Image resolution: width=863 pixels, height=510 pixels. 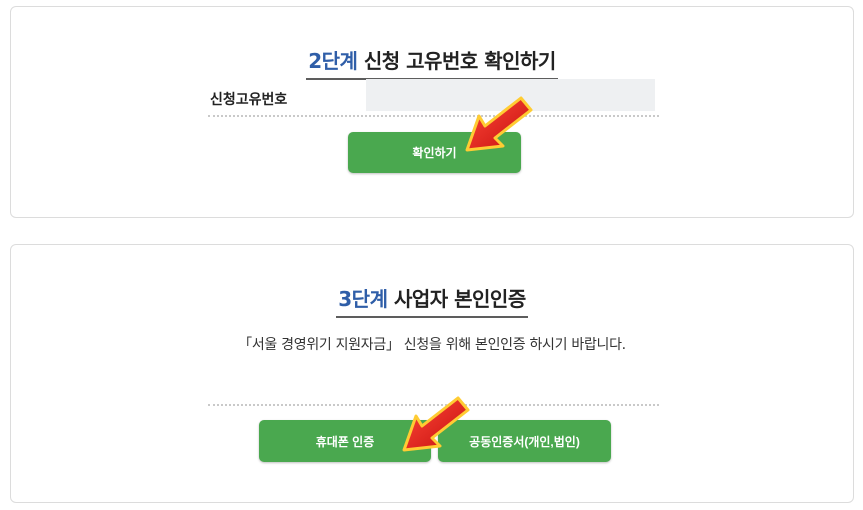 What do you see at coordinates (432, 345) in the screenshot?
I see `step3-description: 「서울 경영위기 지원자금」 신청을 위해 본인인증 하시기 바랍니다.` at bounding box center [432, 345].